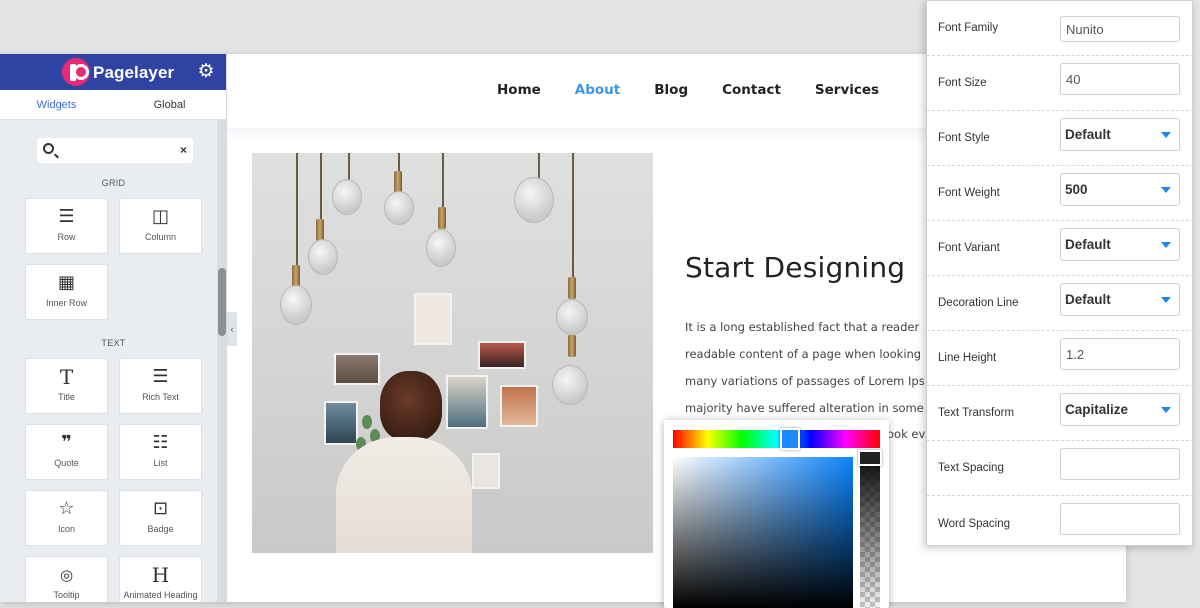 The height and width of the screenshot is (608, 1200). I want to click on content-line: readable content of a page when looking, so click(803, 354).